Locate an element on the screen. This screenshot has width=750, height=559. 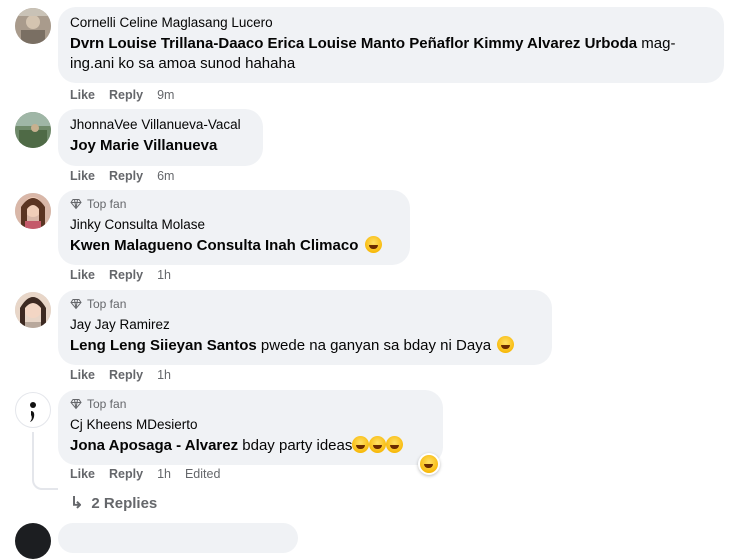
thread-line is located at coordinates (45, 461).